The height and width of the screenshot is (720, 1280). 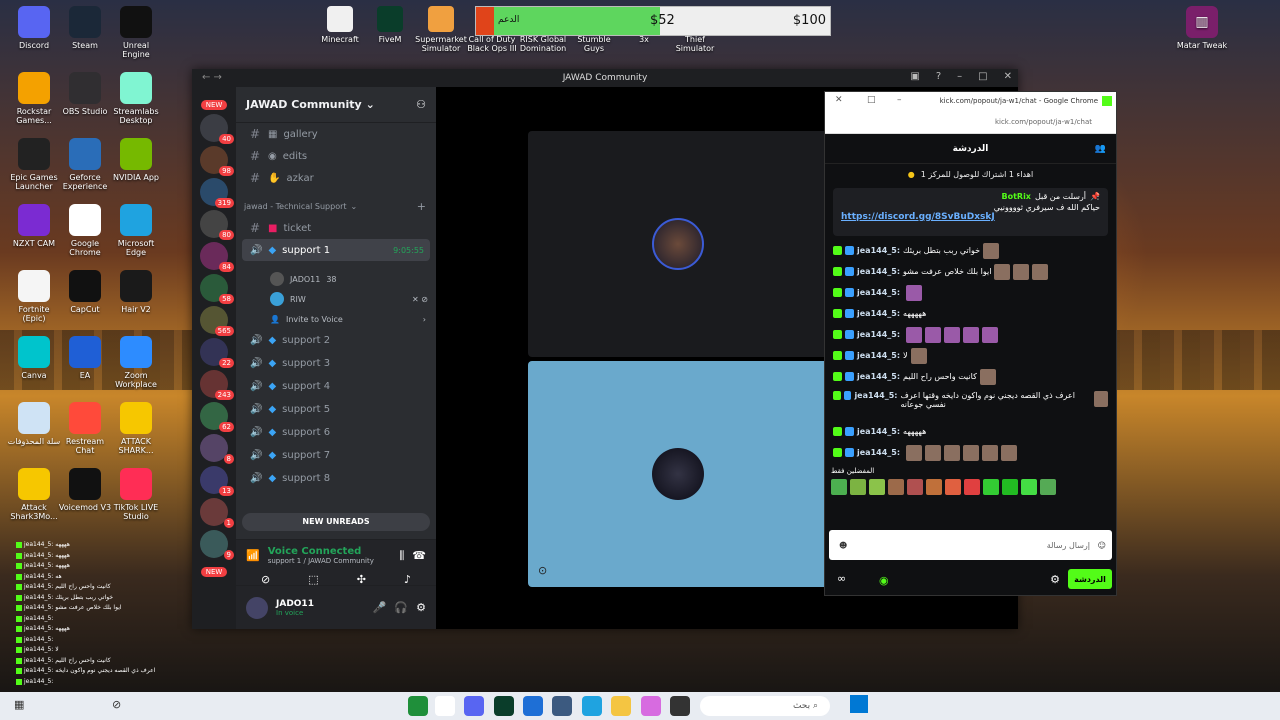 What do you see at coordinates (418, 706) in the screenshot?
I see `kick-taskbar-icon` at bounding box center [418, 706].